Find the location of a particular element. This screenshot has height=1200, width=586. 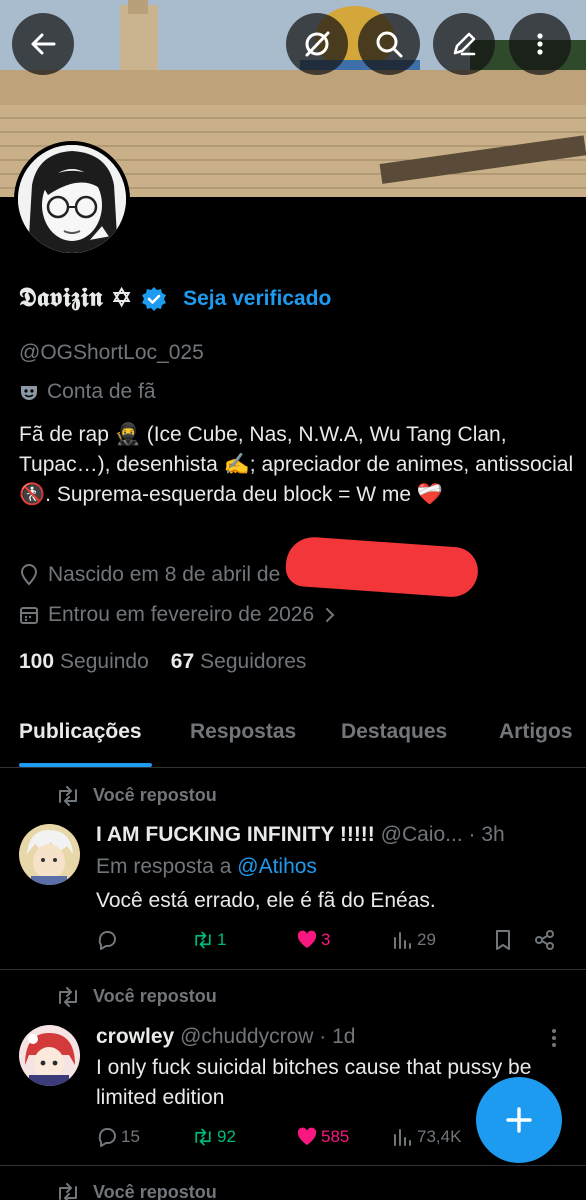

more-options-button is located at coordinates (540, 44).